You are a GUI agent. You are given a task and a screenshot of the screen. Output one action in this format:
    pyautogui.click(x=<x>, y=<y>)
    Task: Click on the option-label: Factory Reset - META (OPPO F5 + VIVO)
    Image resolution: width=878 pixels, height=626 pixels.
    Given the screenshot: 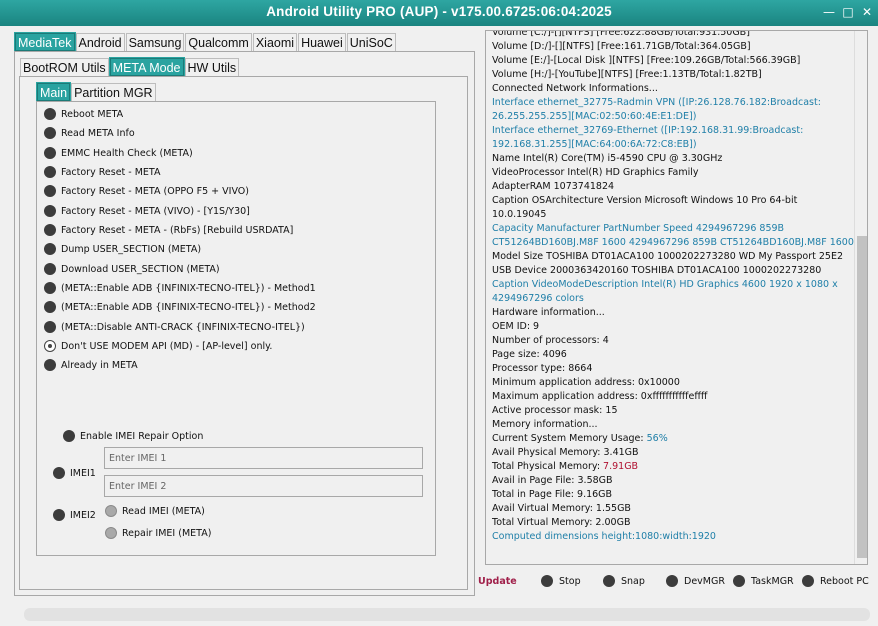 What is the action you would take?
    pyautogui.click(x=155, y=191)
    